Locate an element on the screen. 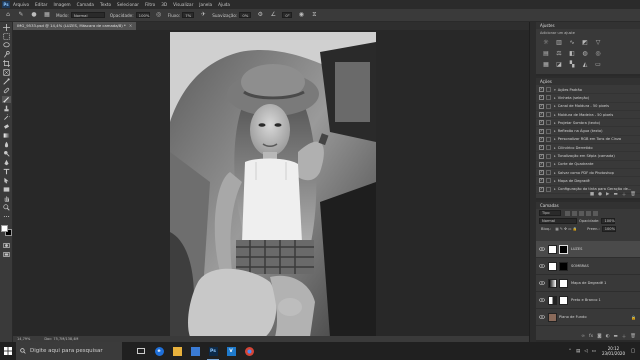  layer-name: Plano de Fundo is located at coordinates (573, 317).